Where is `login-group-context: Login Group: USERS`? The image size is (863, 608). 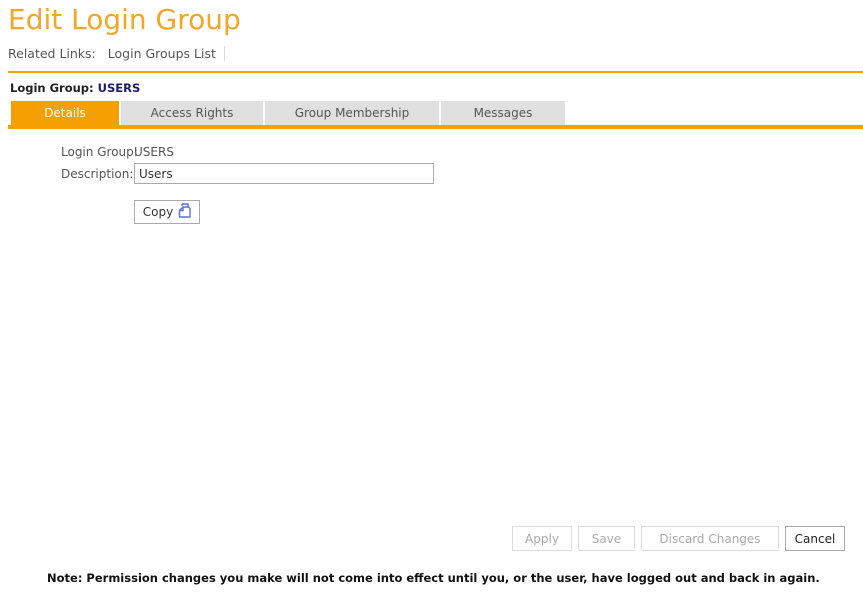 login-group-context: Login Group: USERS is located at coordinates (75, 88).